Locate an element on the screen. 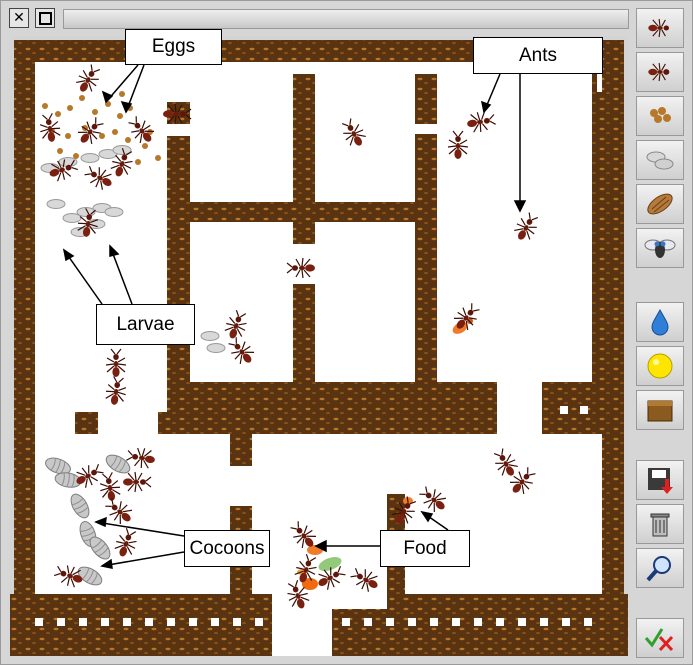 The width and height of the screenshot is (693, 665). tool-larvae is located at coordinates (660, 160).